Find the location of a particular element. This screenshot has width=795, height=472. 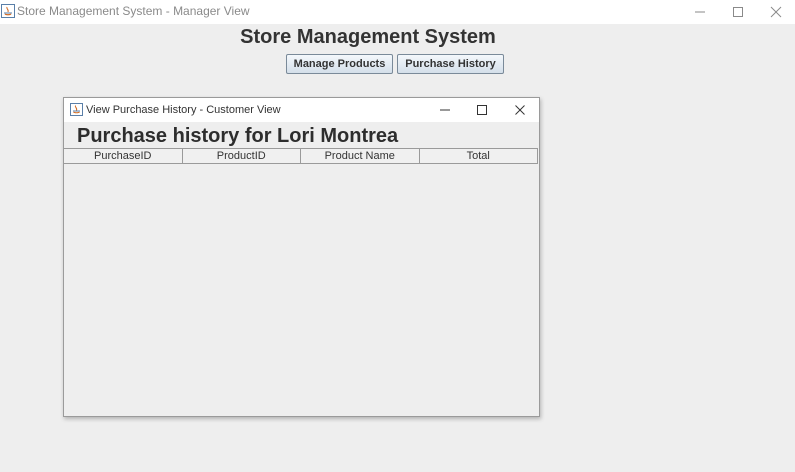

column-header-purchaseid: PurchaseID is located at coordinates (123, 156).